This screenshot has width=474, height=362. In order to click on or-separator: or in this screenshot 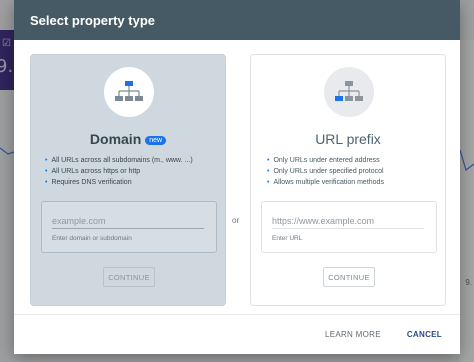, I will do `click(236, 220)`.